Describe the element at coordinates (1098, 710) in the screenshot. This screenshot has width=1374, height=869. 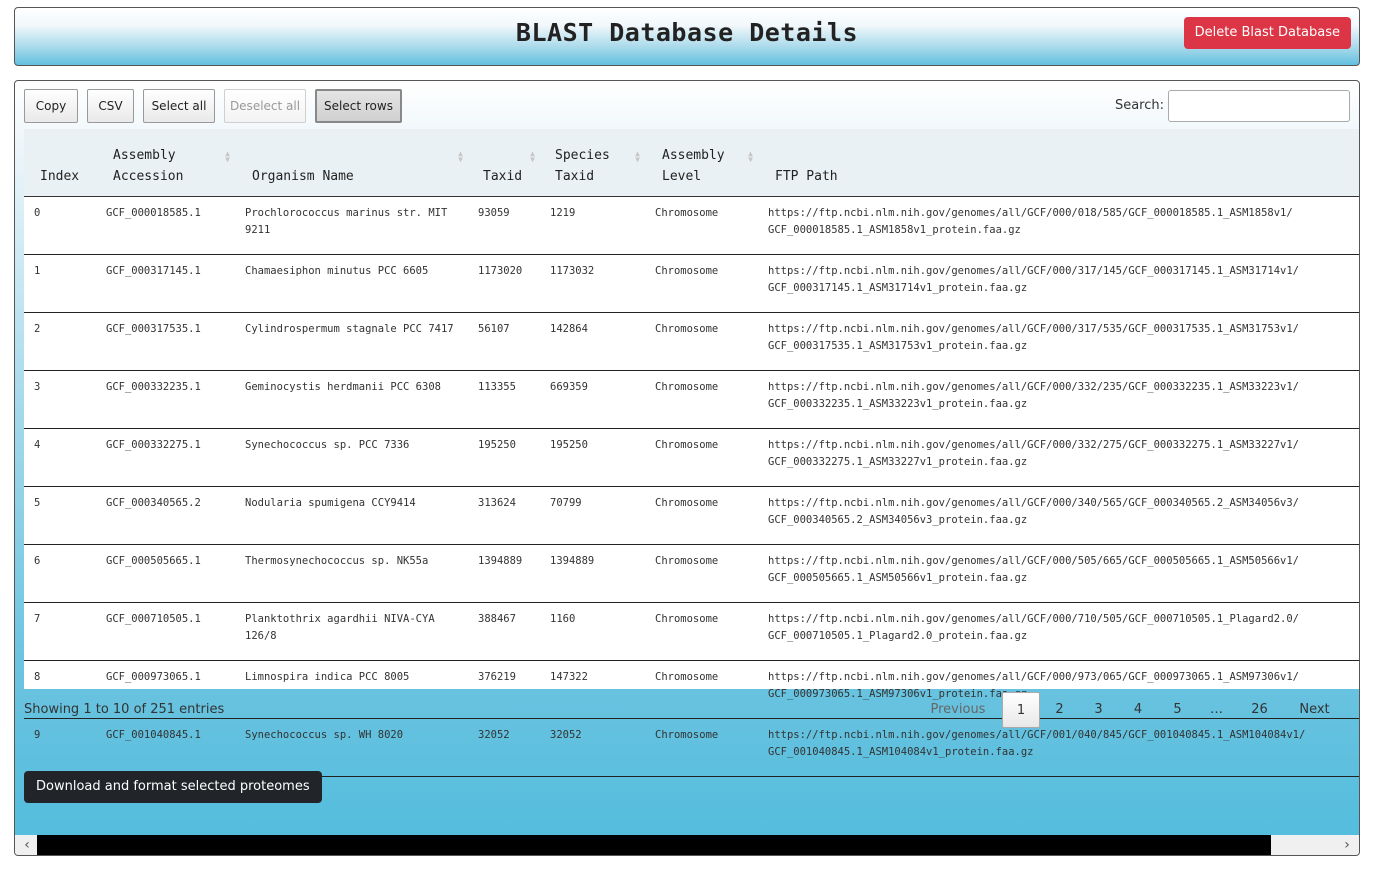
I see `pagination-page-3: 3` at that location.